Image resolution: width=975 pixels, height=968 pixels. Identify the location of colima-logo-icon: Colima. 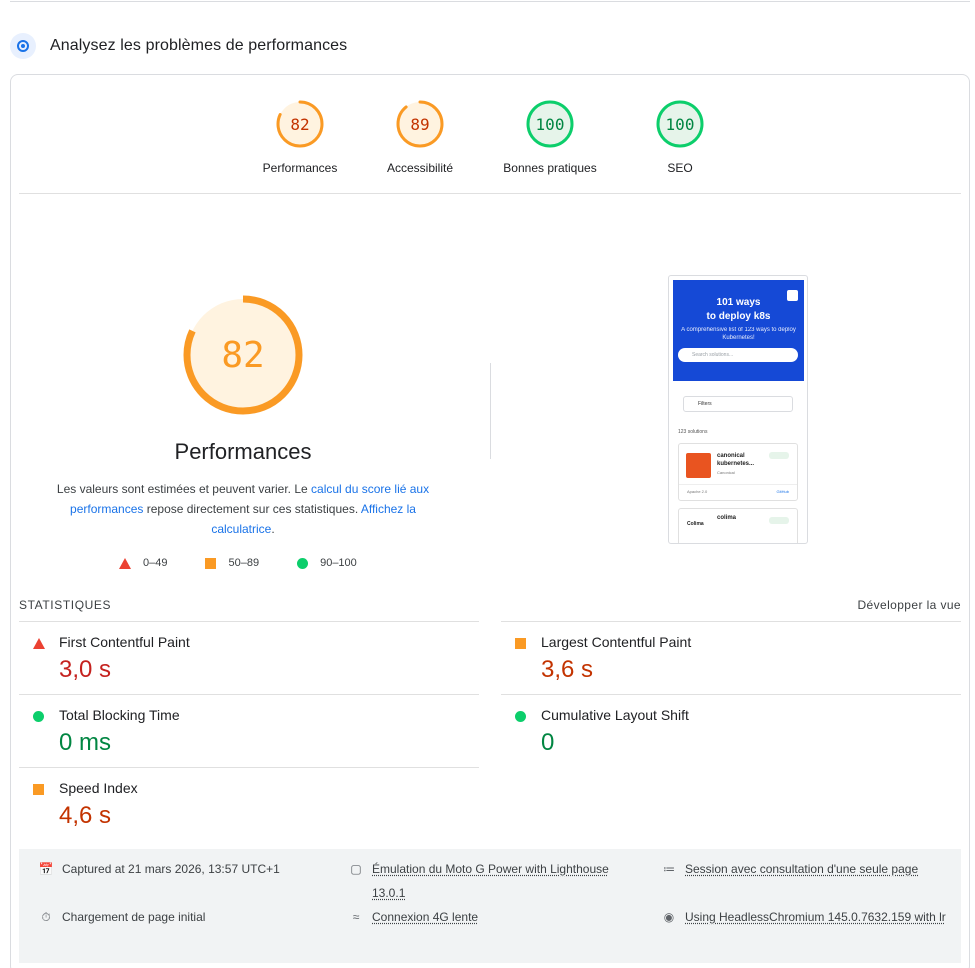
(695, 524).